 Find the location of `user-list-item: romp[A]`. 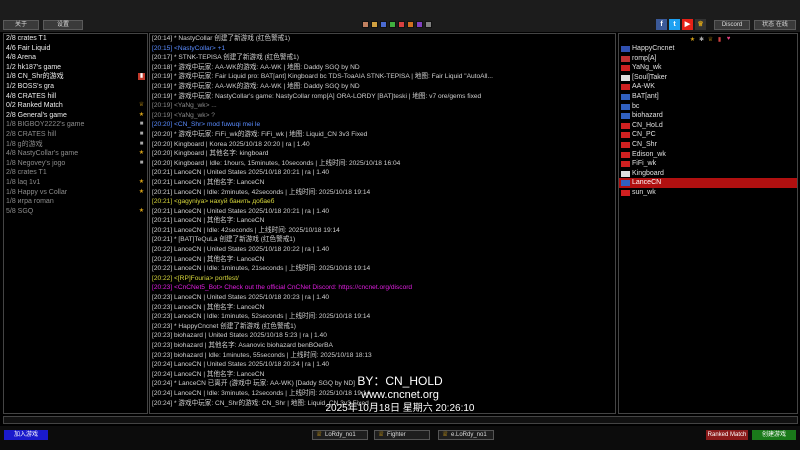

user-list-item: romp[A] is located at coordinates (708, 59).